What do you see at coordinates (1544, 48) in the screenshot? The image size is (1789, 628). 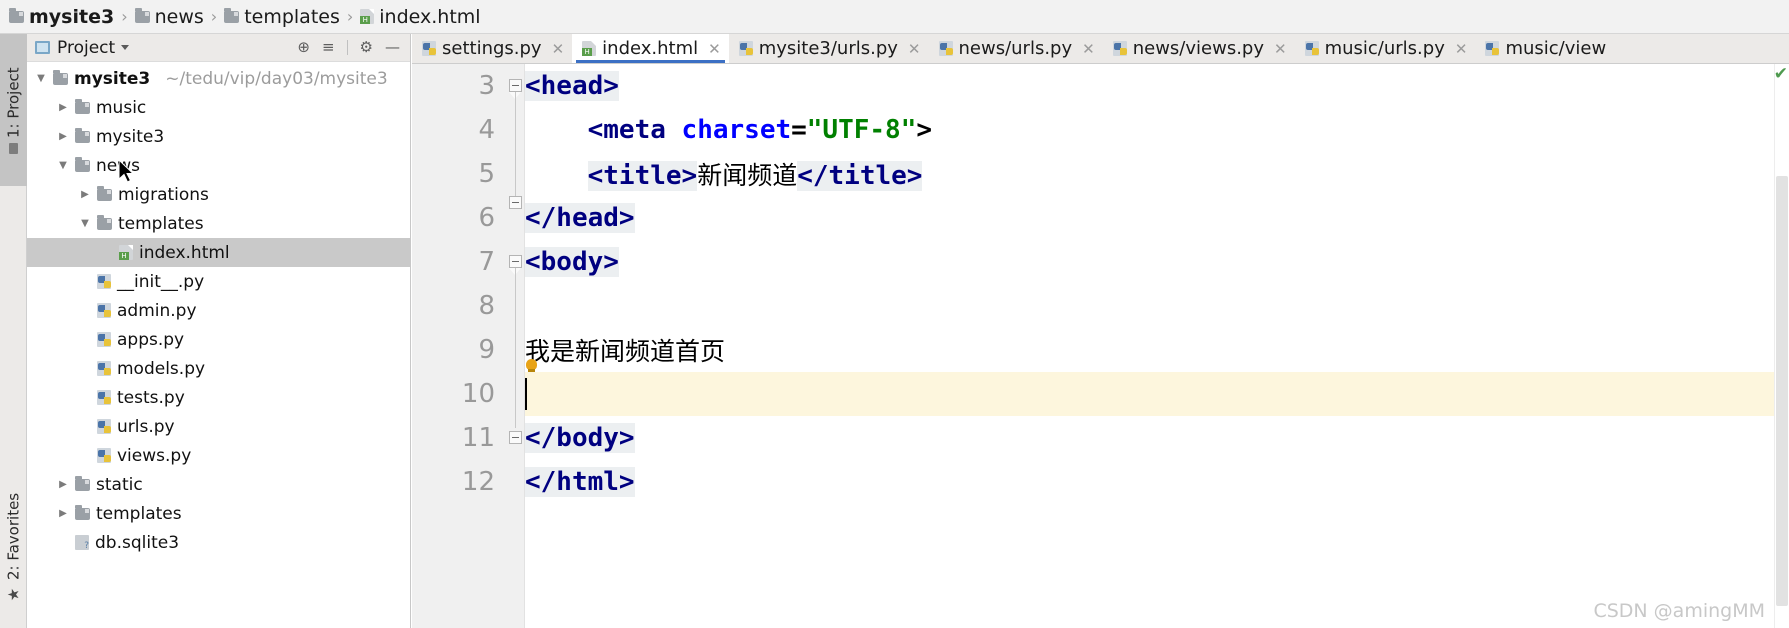 I see `editor-tab-music-views-py: music/view` at bounding box center [1544, 48].